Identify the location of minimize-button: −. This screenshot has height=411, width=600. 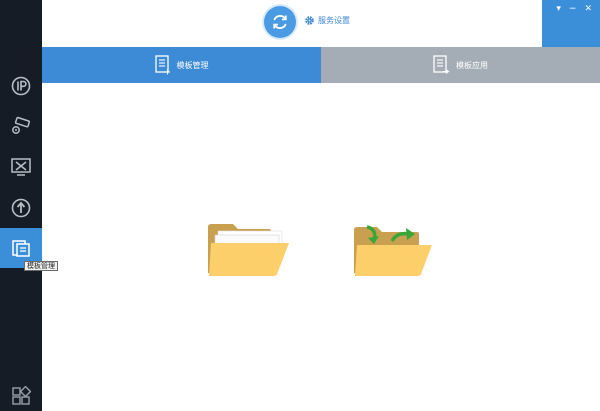
(573, 25).